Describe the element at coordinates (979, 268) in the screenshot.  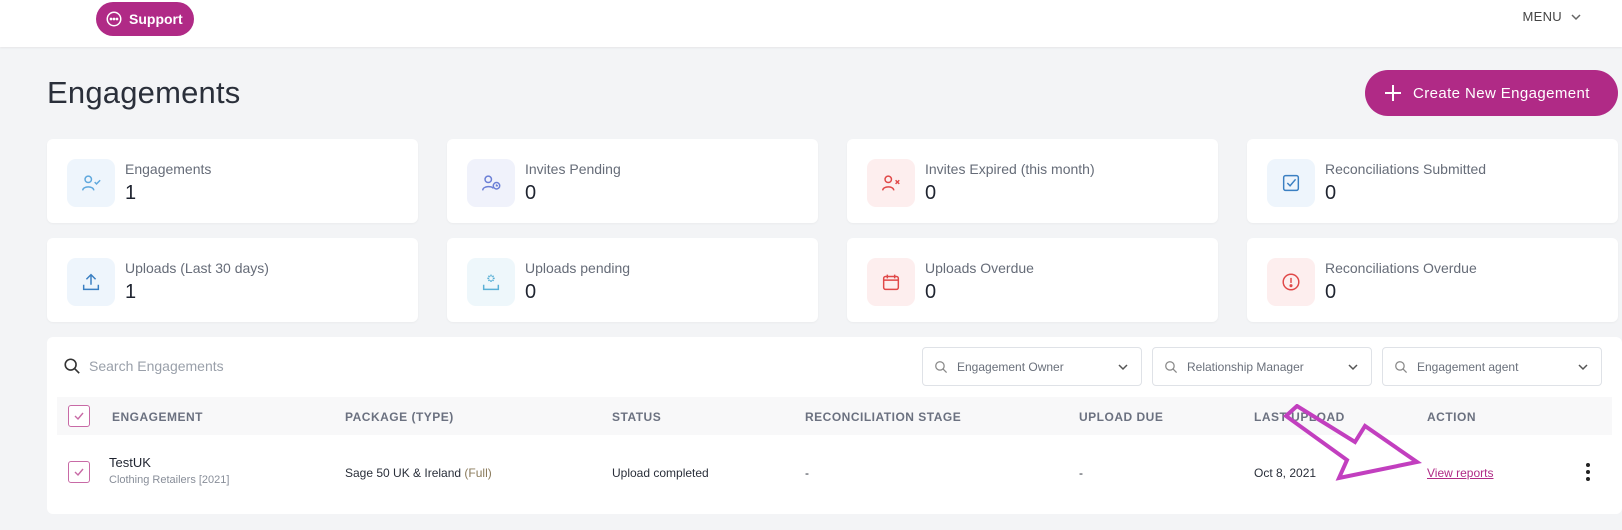
I see `stat-label: Uploads Overdue` at that location.